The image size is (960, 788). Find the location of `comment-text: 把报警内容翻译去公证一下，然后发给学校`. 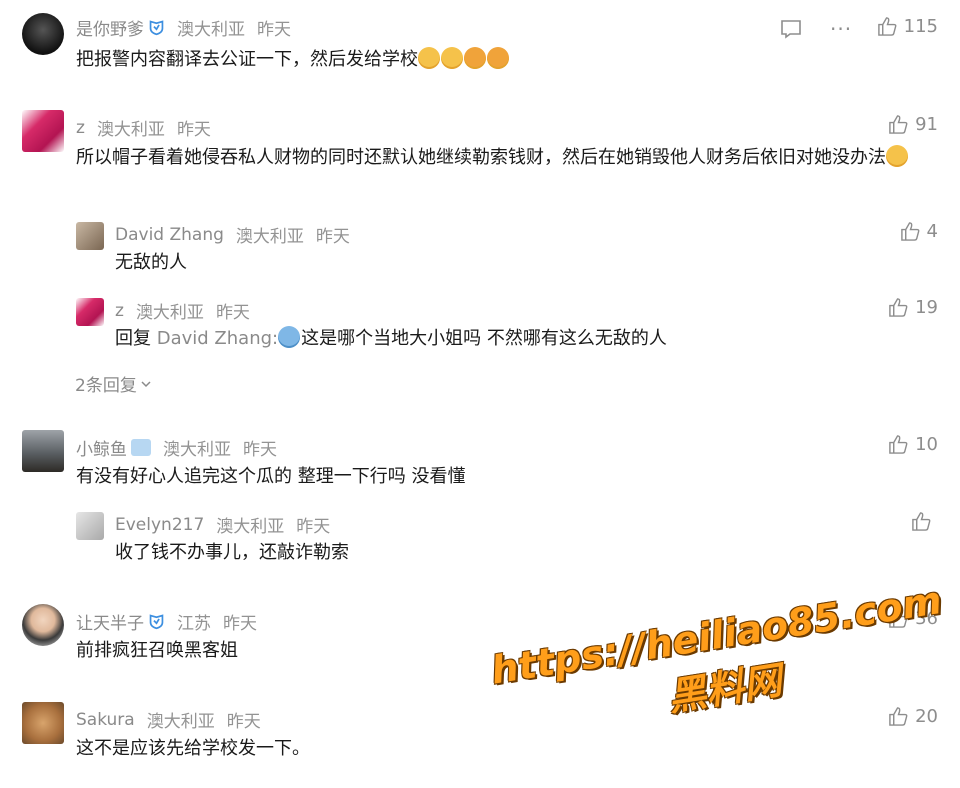

comment-text: 把报警内容翻译去公证一下，然后发给学校 is located at coordinates (293, 60).